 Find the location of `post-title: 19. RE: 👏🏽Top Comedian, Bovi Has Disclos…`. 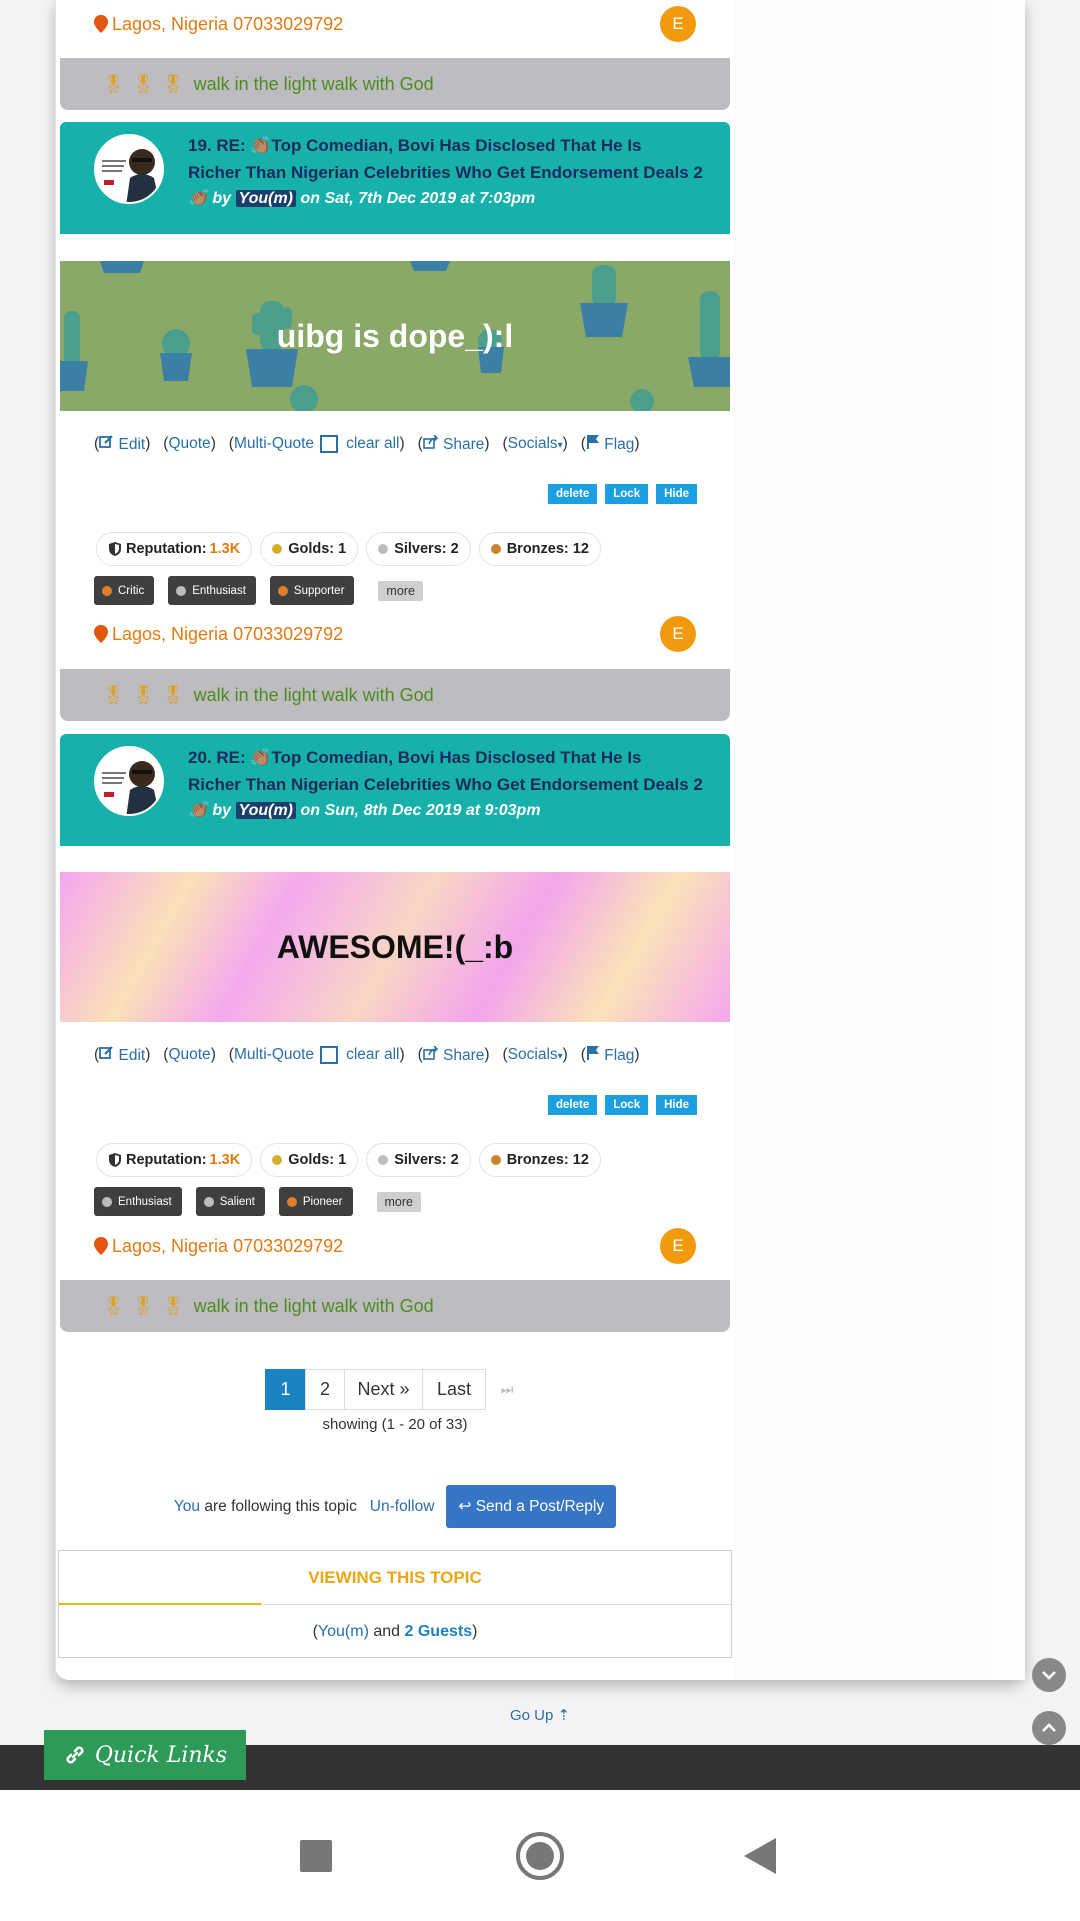

post-title: 19. RE: 👏🏽Top Comedian, Bovi Has Disclos… is located at coordinates (453, 159).